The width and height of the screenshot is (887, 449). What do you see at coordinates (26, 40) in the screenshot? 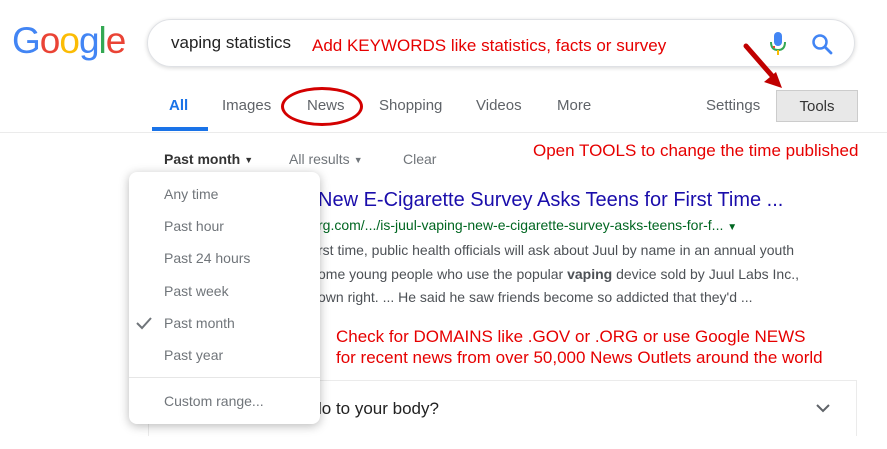
I see `logo-letter: G` at bounding box center [26, 40].